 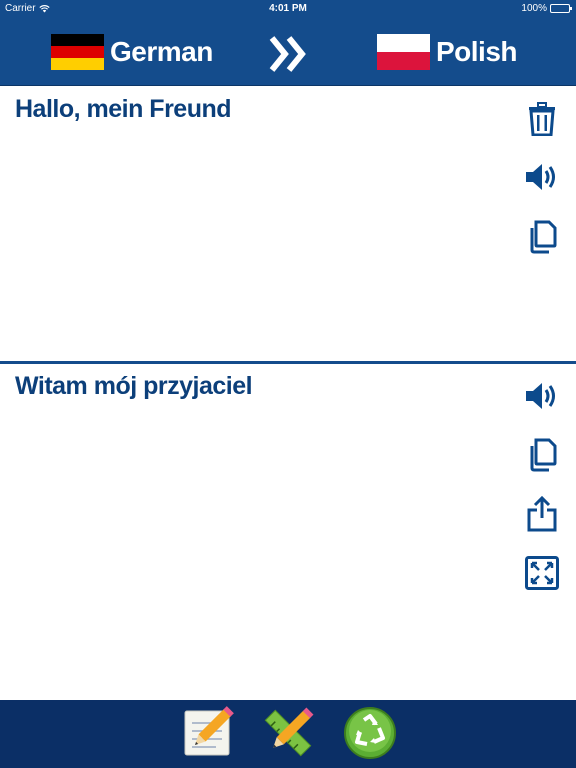 What do you see at coordinates (561, 8) in the screenshot?
I see `battery-icon` at bounding box center [561, 8].